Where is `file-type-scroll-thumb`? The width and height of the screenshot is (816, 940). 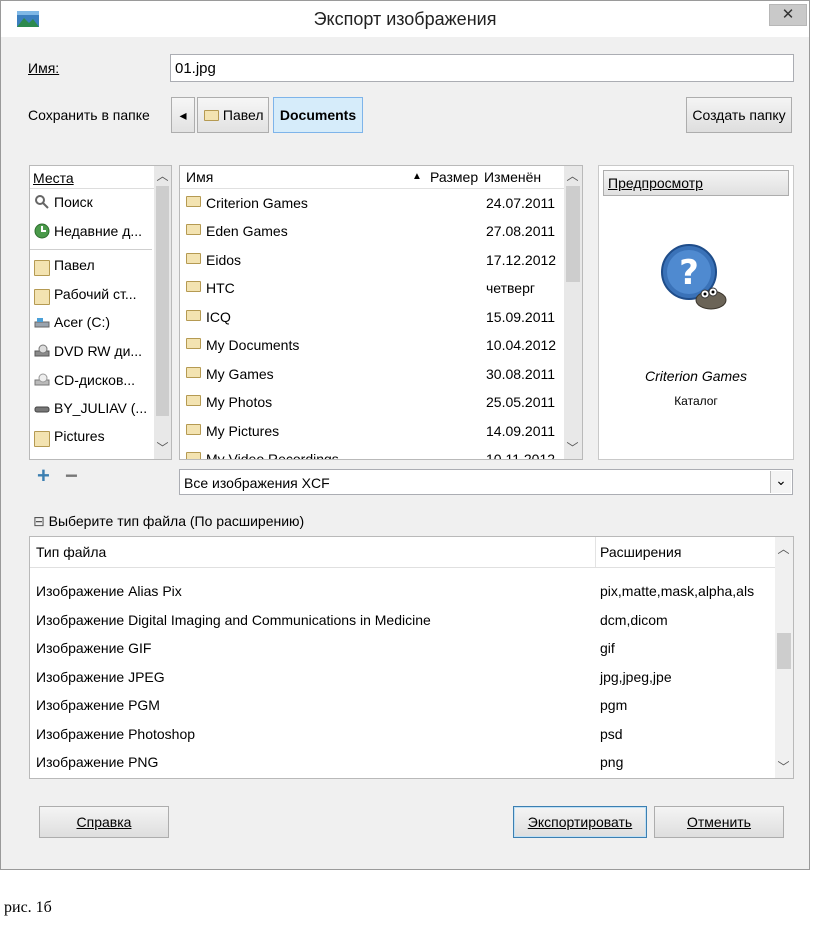
file-type-scroll-thumb is located at coordinates (784, 651).